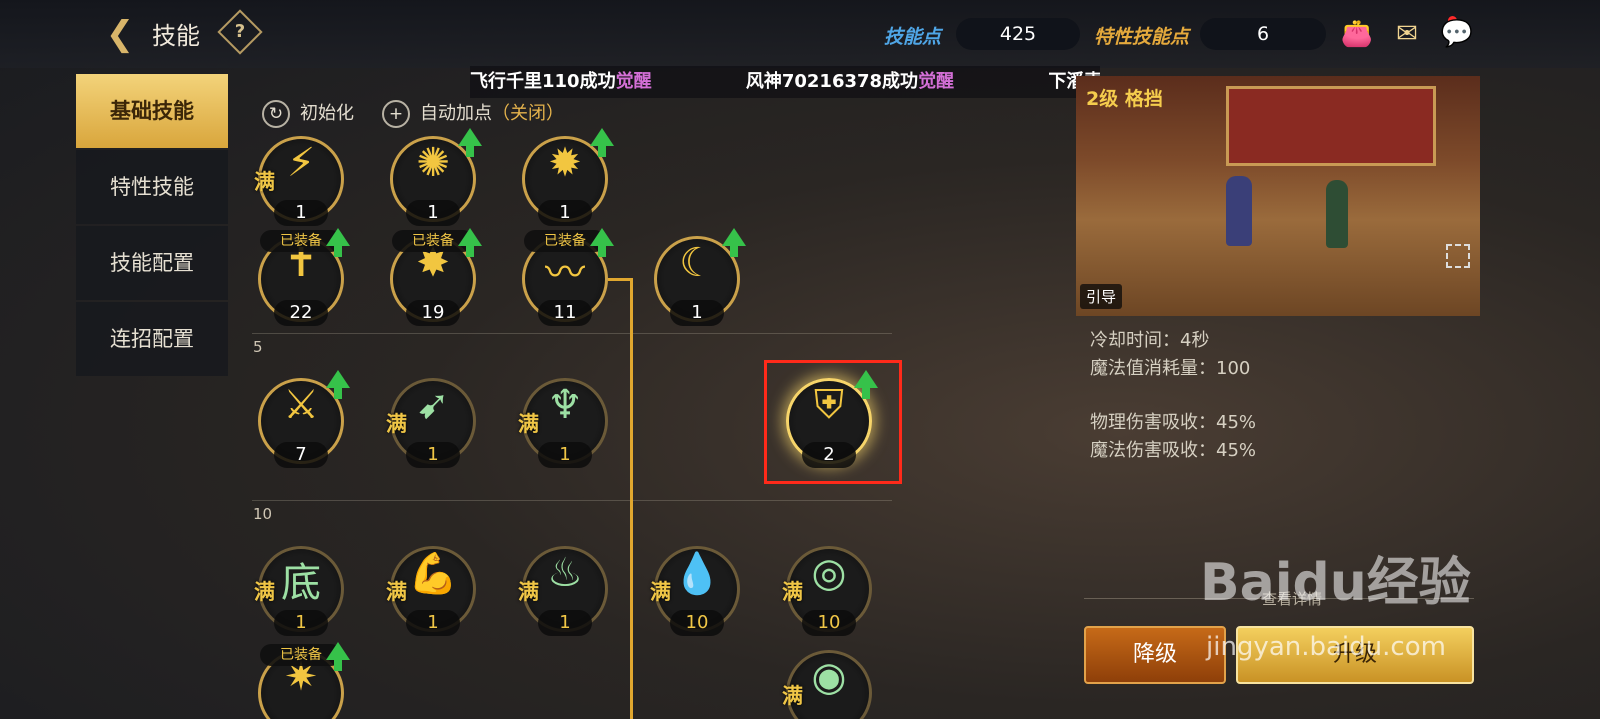 Image resolution: width=1600 pixels, height=719 pixels. What do you see at coordinates (263, 514) in the screenshot?
I see `tier-label-10: 10` at bounding box center [263, 514].